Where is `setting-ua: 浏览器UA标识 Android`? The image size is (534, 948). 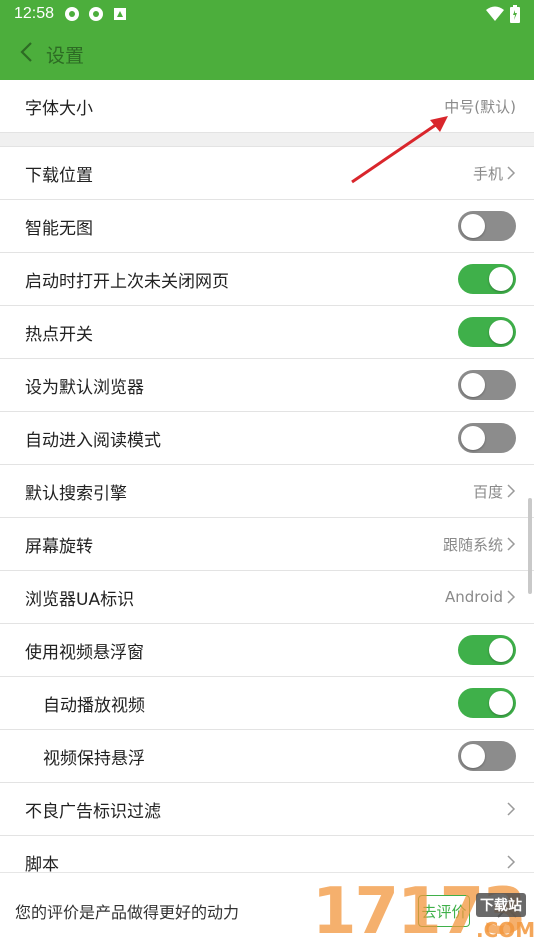 setting-ua: 浏览器UA标识 Android is located at coordinates (267, 597).